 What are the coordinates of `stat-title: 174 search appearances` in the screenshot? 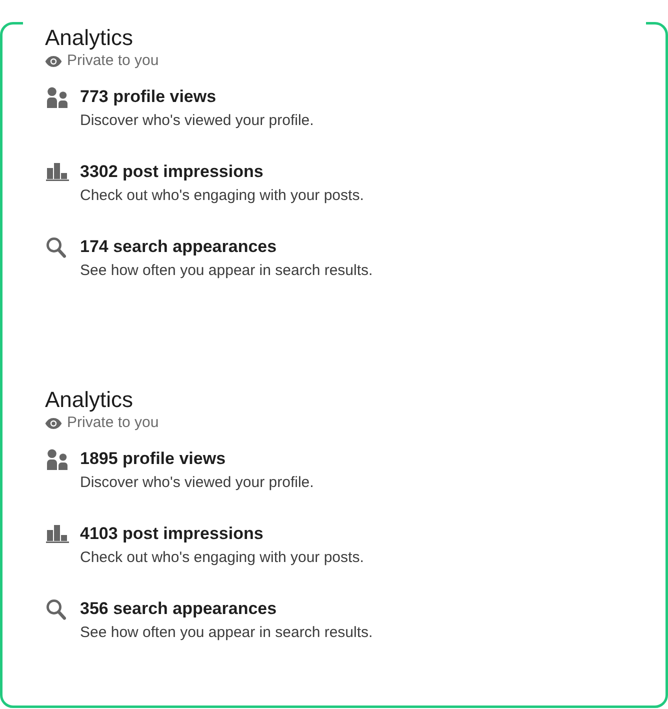 It's located at (178, 247).